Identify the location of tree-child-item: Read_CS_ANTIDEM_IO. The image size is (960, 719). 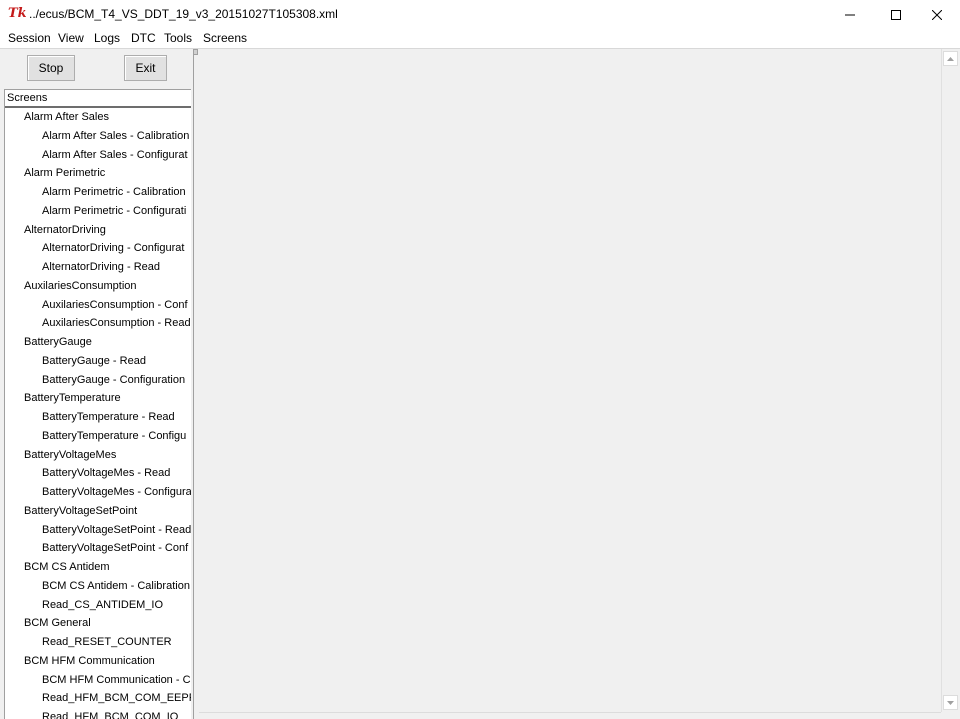
(98, 605).